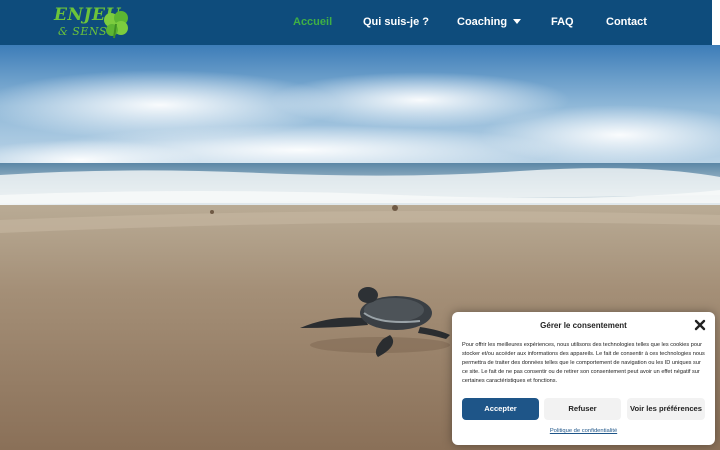 This screenshot has height=450, width=720. Describe the element at coordinates (583, 325) in the screenshot. I see `consent-title: Gérer le consentement` at that location.